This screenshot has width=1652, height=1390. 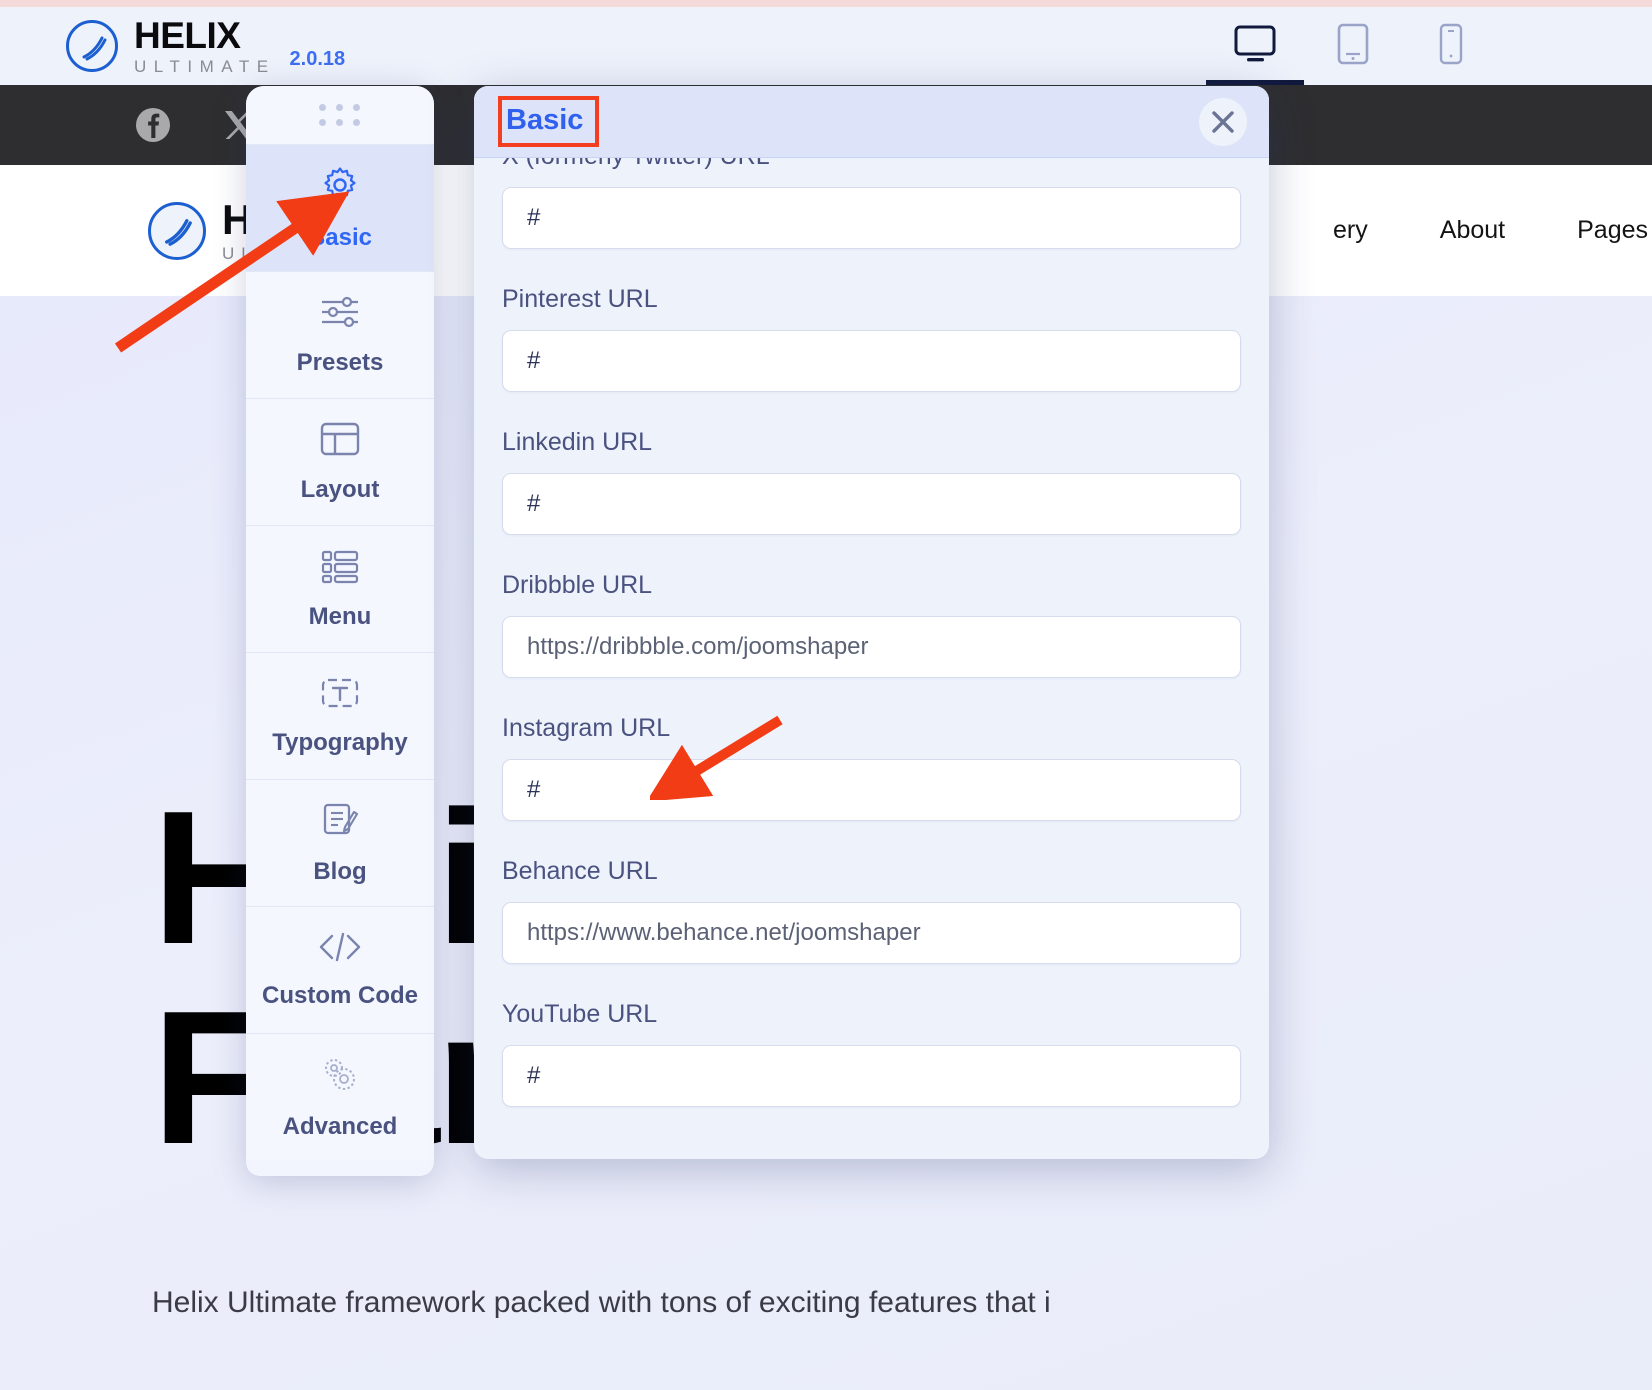 I want to click on field-instagram-url: Instagram URL #, so click(x=871, y=767).